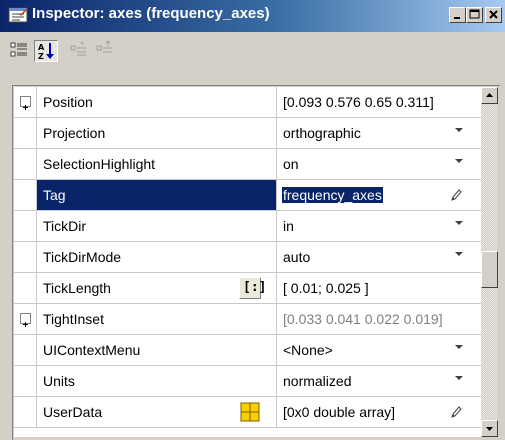 The width and height of the screenshot is (505, 440). What do you see at coordinates (157, 412) in the screenshot?
I see `property-name-cell: UserData` at bounding box center [157, 412].